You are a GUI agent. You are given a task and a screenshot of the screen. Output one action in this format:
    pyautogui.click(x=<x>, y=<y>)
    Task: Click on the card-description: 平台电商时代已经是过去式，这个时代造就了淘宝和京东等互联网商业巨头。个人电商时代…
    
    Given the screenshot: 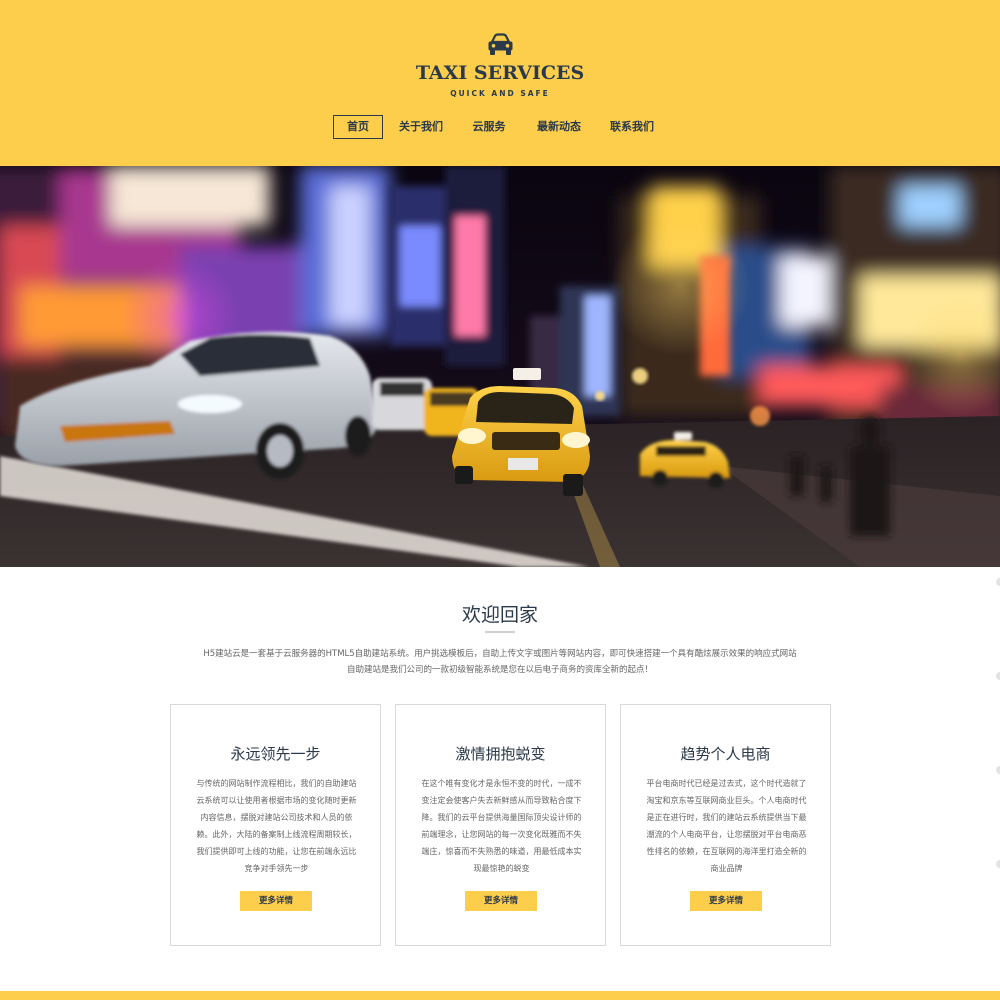 What is the action you would take?
    pyautogui.click(x=726, y=826)
    